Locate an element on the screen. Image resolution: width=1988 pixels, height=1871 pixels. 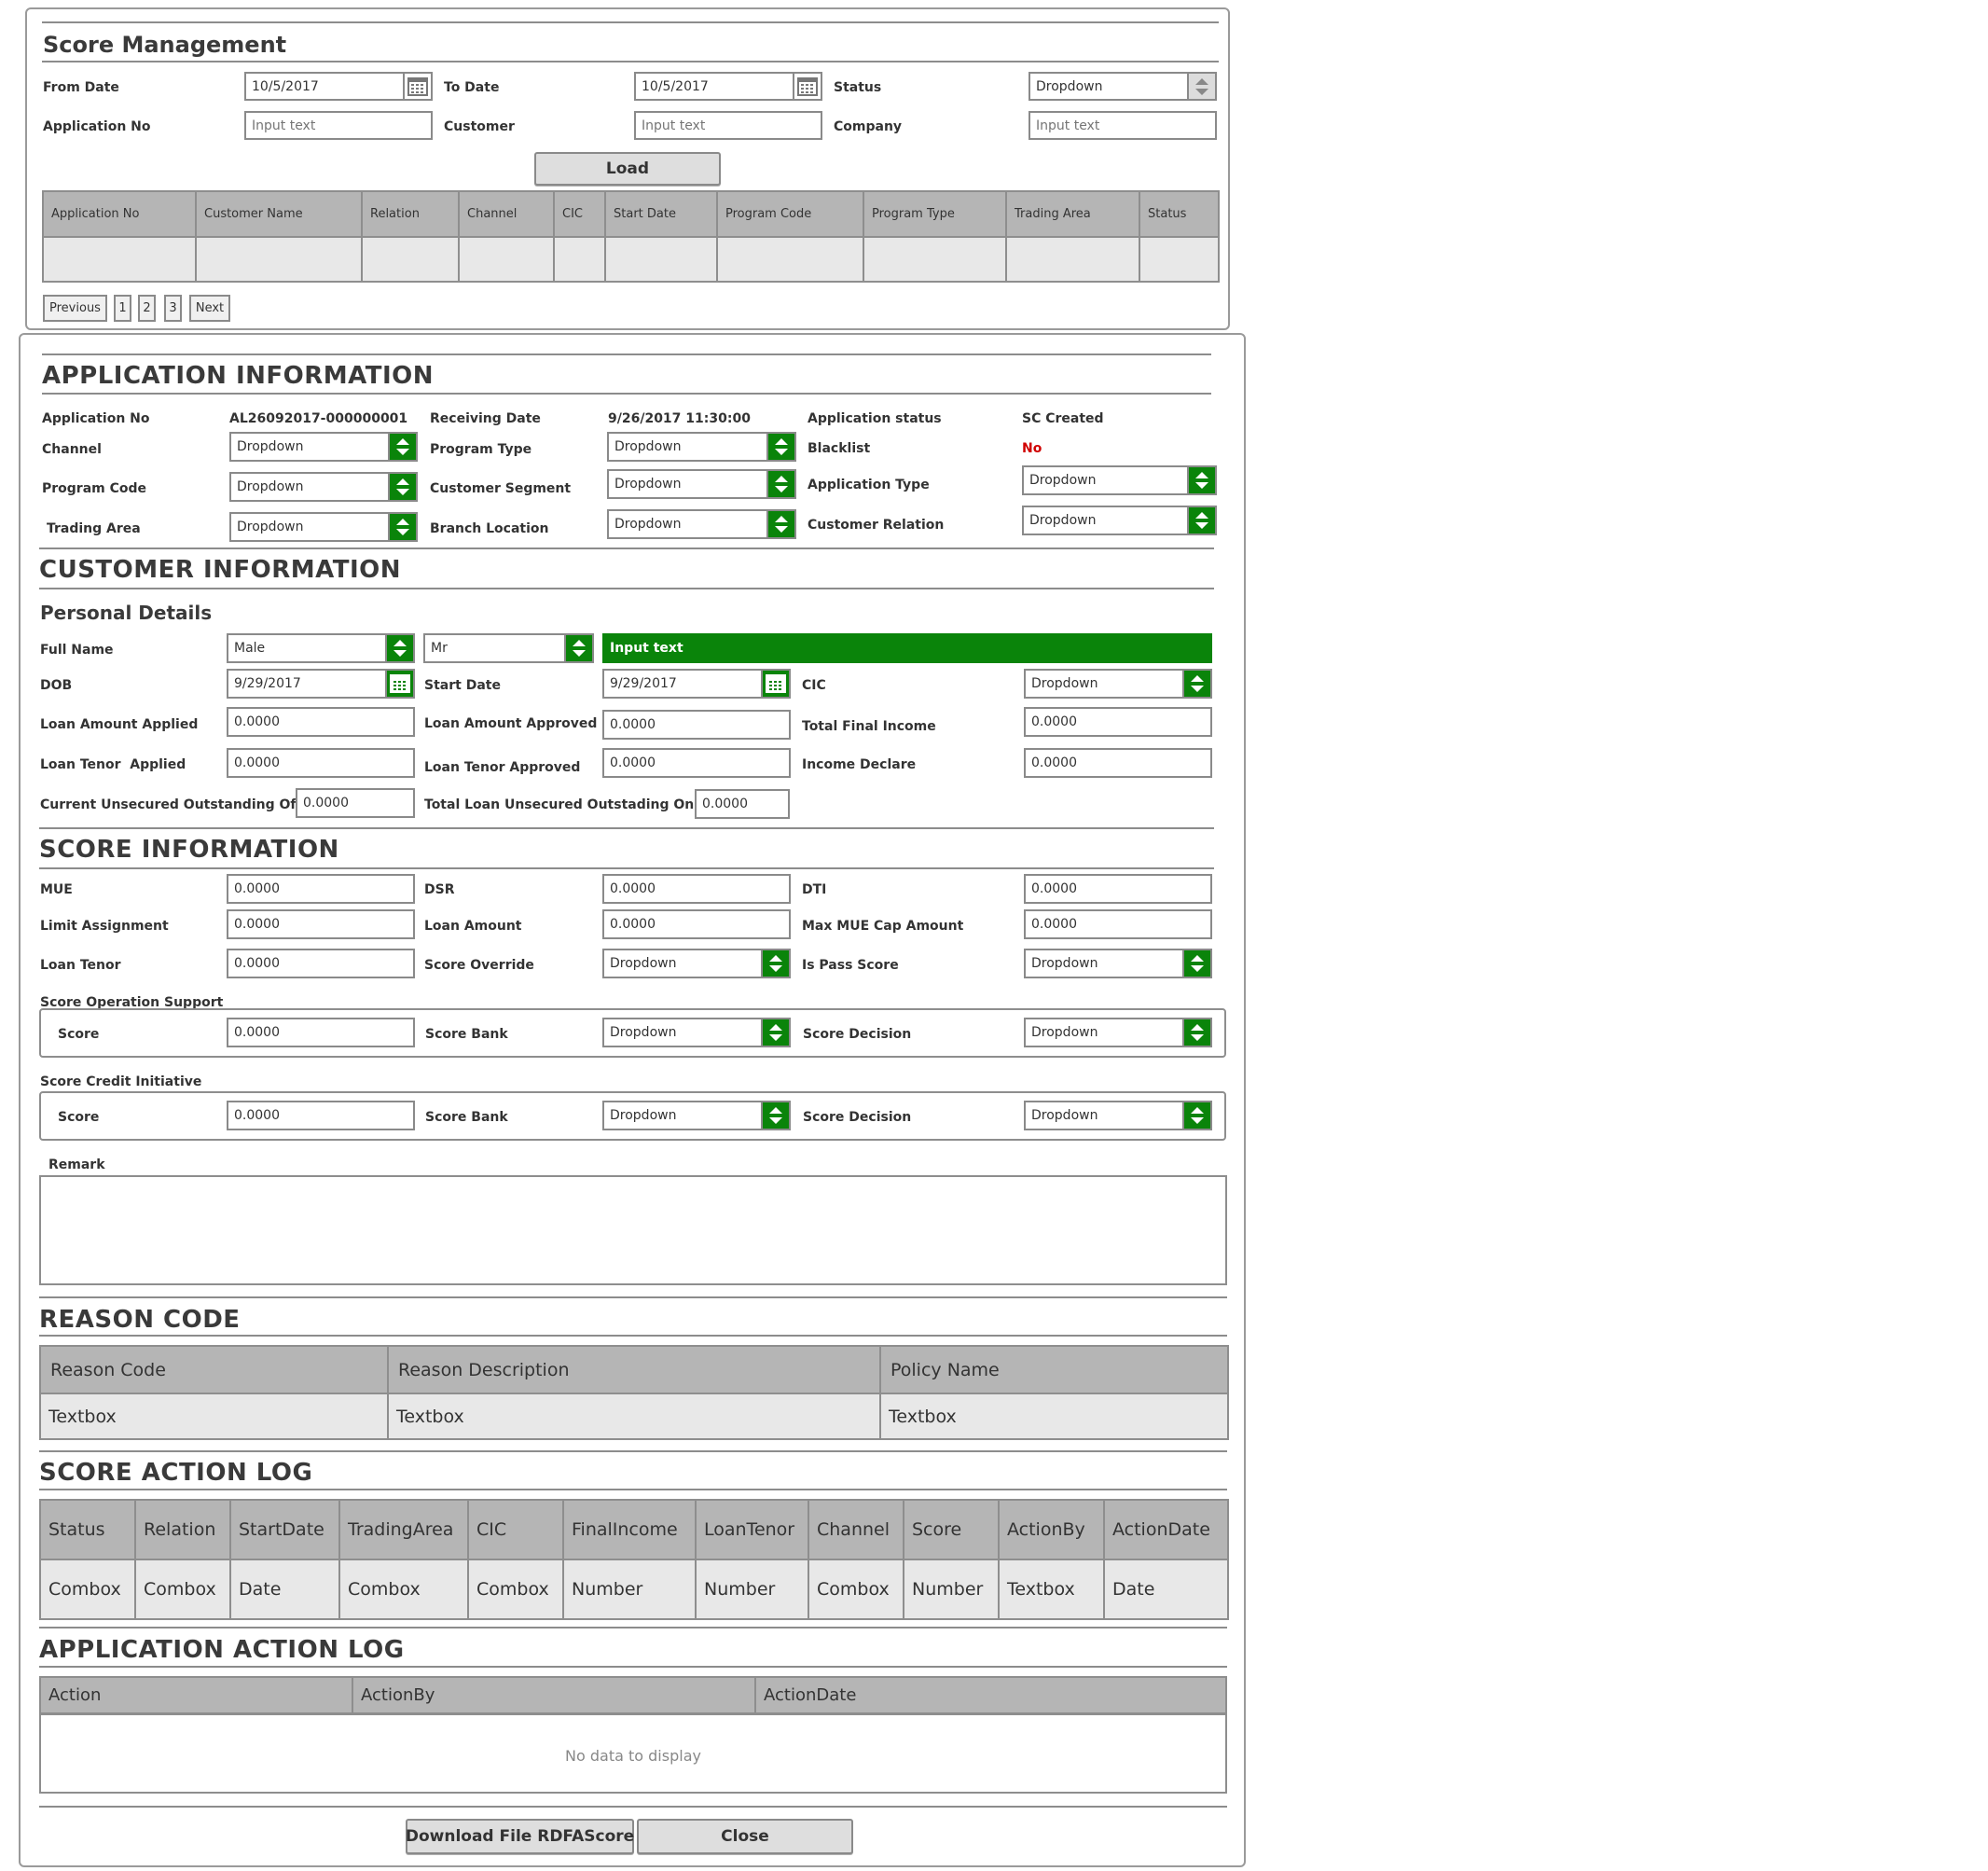
customer-segment-dropdown: Dropdown is located at coordinates (701, 484).